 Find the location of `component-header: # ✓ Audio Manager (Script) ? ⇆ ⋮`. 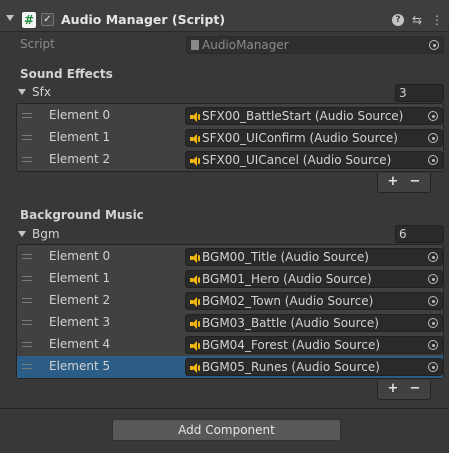

component-header: # ✓ Audio Manager (Script) ? ⇆ ⋮ is located at coordinates (224, 16).